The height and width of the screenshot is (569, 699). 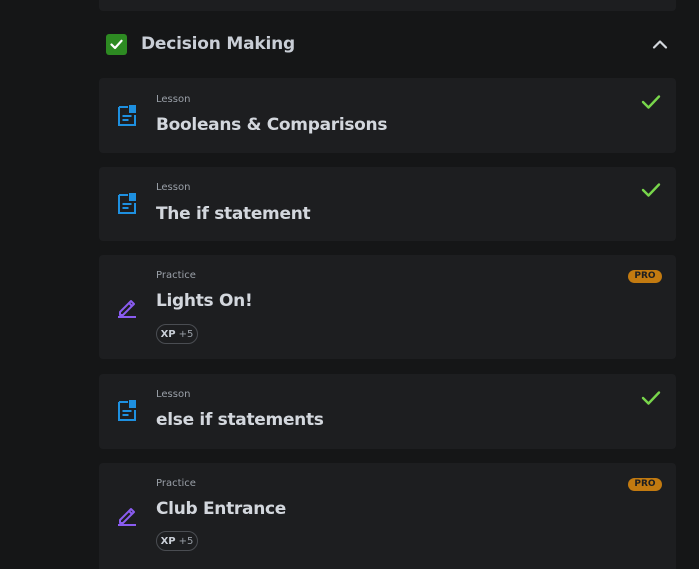 What do you see at coordinates (387, 204) in the screenshot?
I see `lesson-card-if-statement: Lesson The if statement` at bounding box center [387, 204].